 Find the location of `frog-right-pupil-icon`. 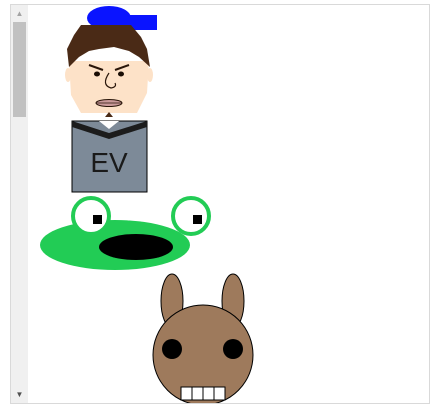

frog-right-pupil-icon is located at coordinates (197, 219).